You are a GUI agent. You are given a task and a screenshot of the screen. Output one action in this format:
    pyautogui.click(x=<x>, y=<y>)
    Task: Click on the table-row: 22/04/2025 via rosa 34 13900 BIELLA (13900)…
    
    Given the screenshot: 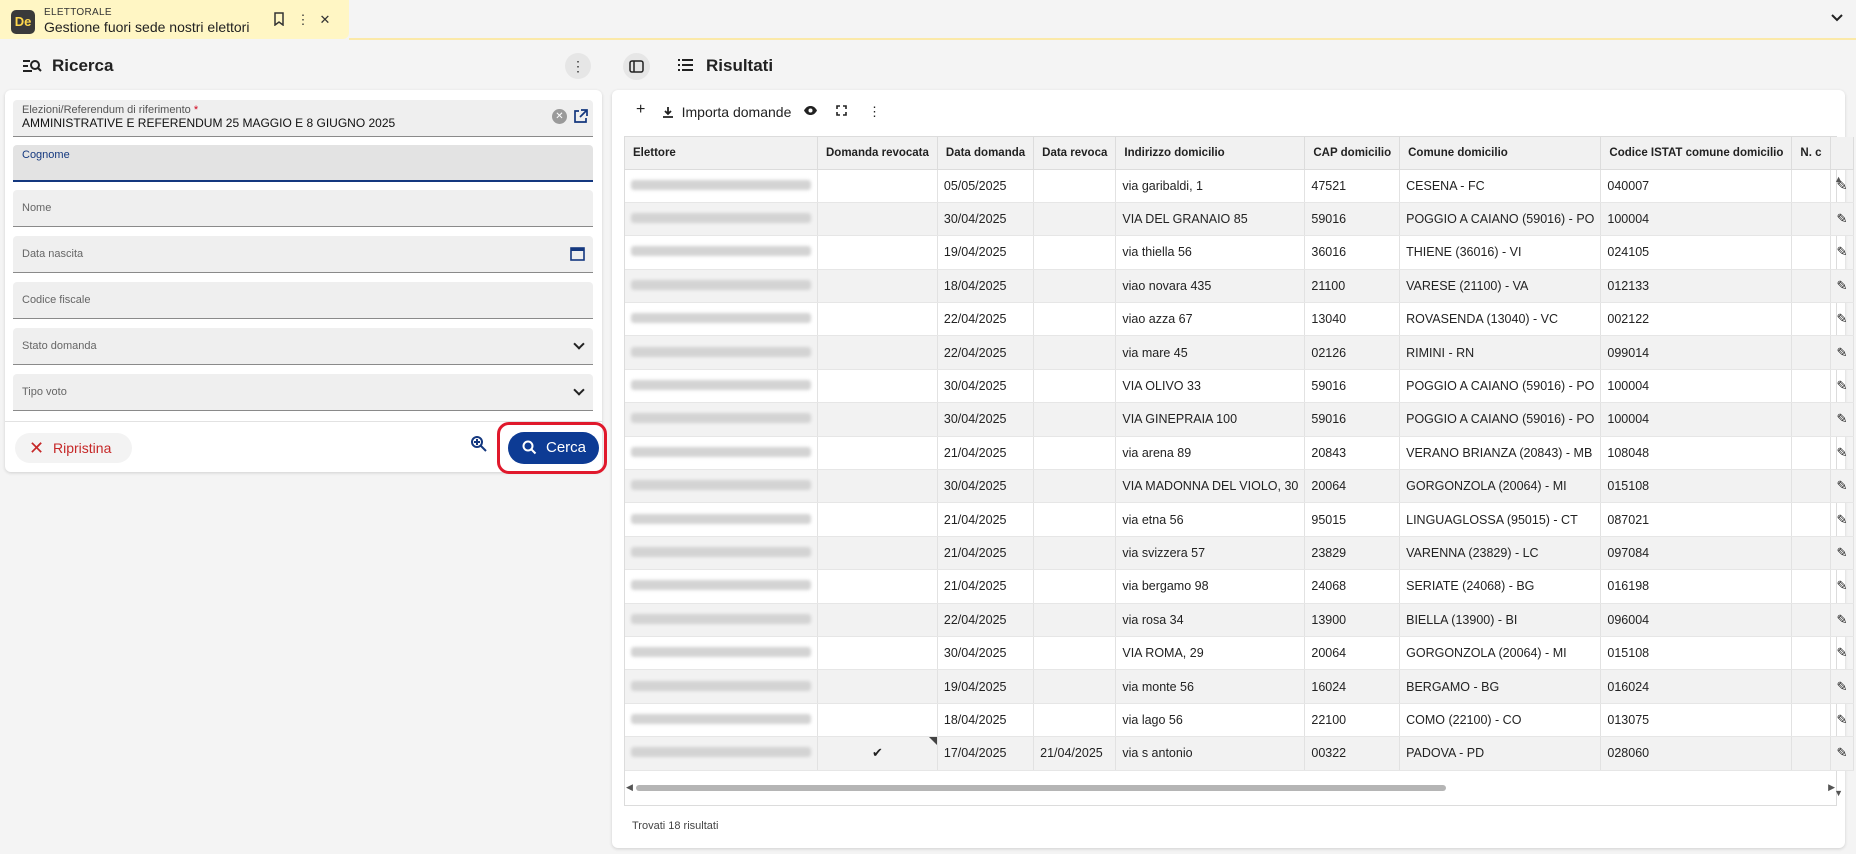 What is the action you would take?
    pyautogui.click(x=1240, y=620)
    